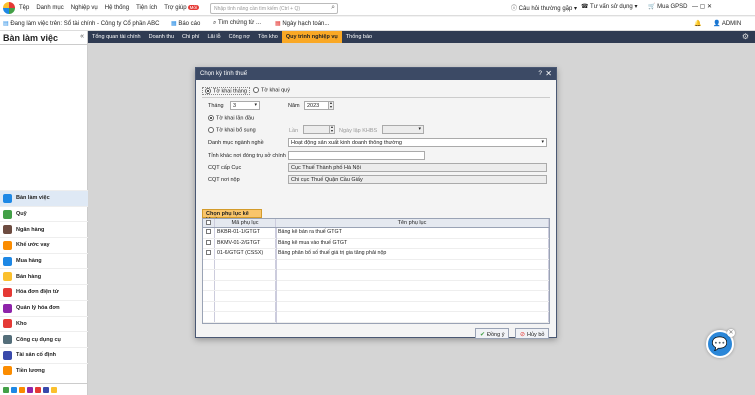  Describe the element at coordinates (44, 370) in the screenshot. I see `sidebar-item: Tiền lương` at that location.